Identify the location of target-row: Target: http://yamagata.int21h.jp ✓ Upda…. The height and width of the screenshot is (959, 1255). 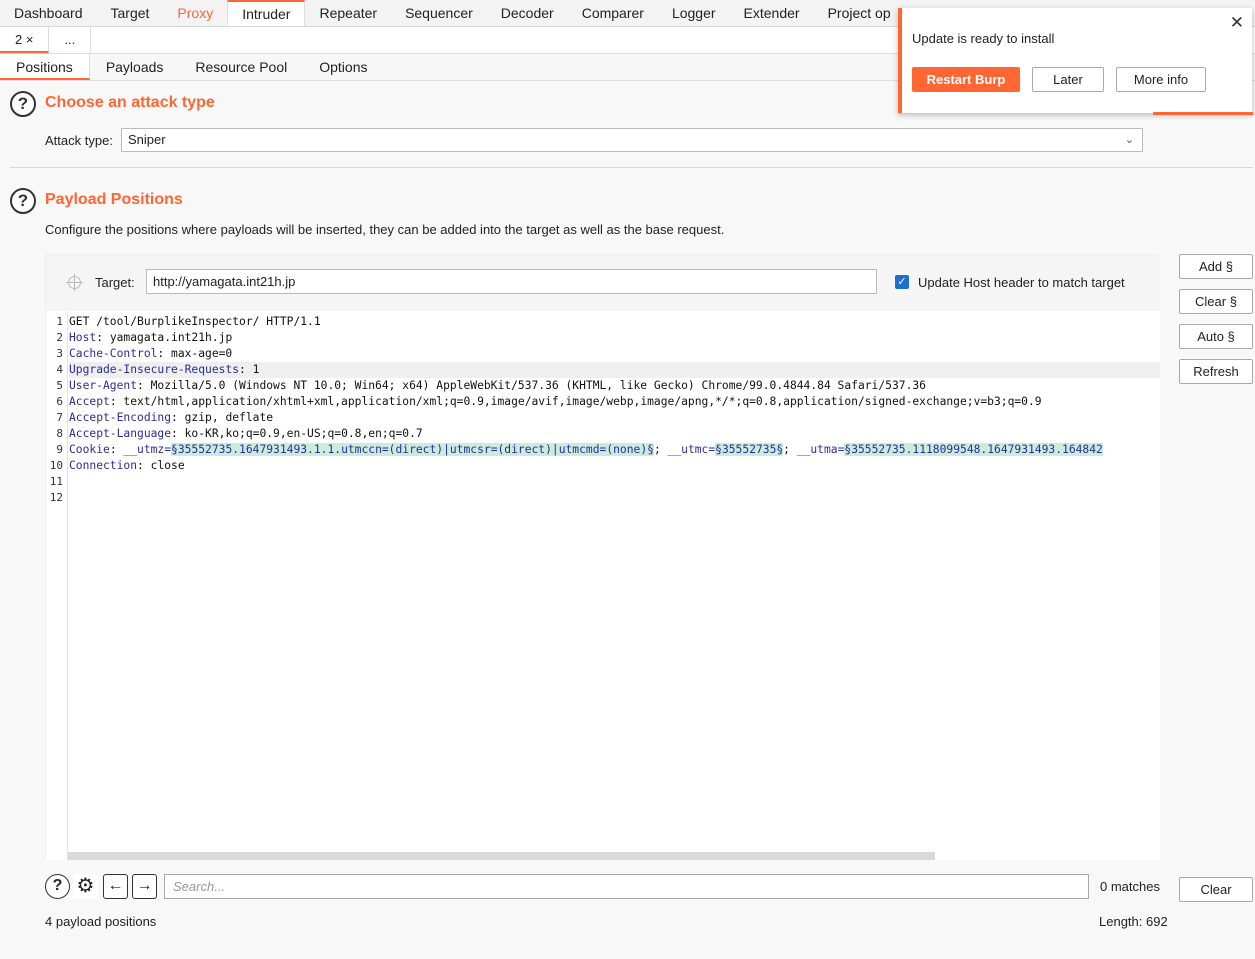
(603, 283).